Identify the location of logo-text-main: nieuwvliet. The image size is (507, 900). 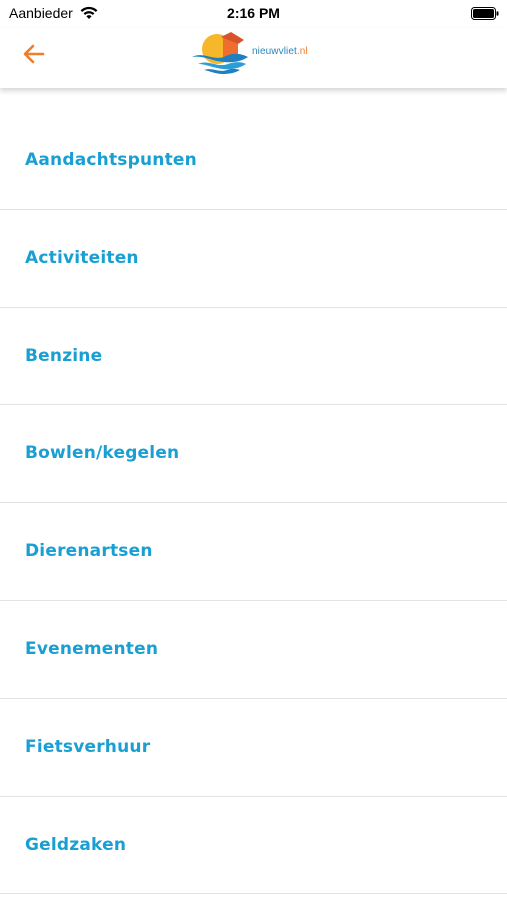
(274, 51).